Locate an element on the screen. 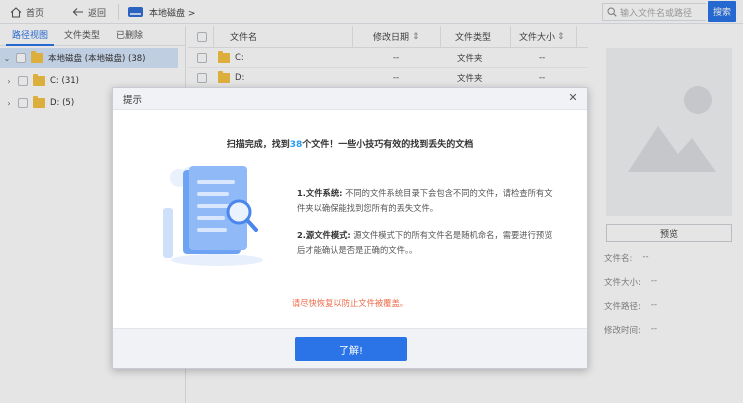 The width and height of the screenshot is (743, 403). tip1-heading: 1.文件系统: is located at coordinates (320, 193).